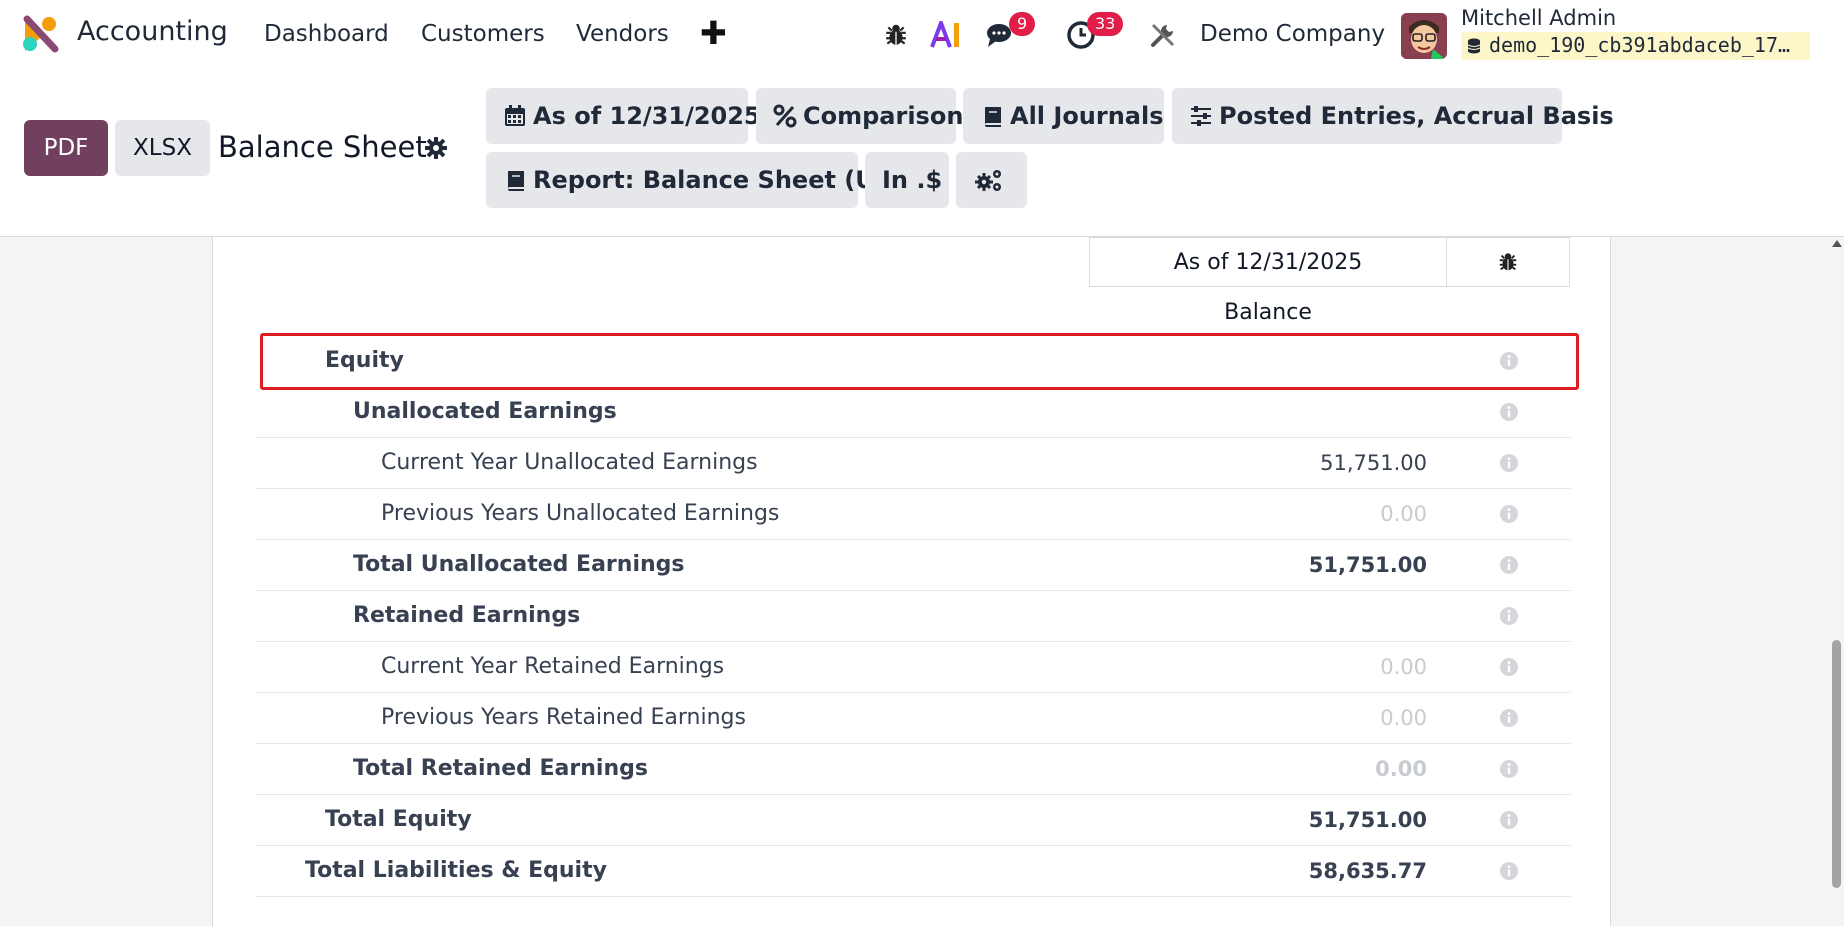  What do you see at coordinates (913, 616) in the screenshot?
I see `report-line-row: Retained Earnings` at bounding box center [913, 616].